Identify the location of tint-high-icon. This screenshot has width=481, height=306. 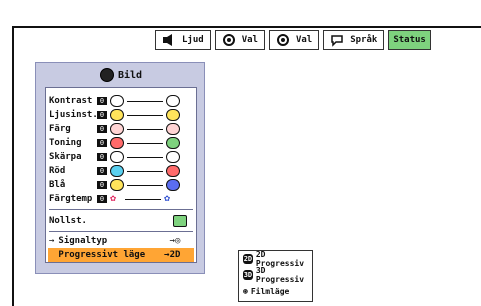
(173, 143).